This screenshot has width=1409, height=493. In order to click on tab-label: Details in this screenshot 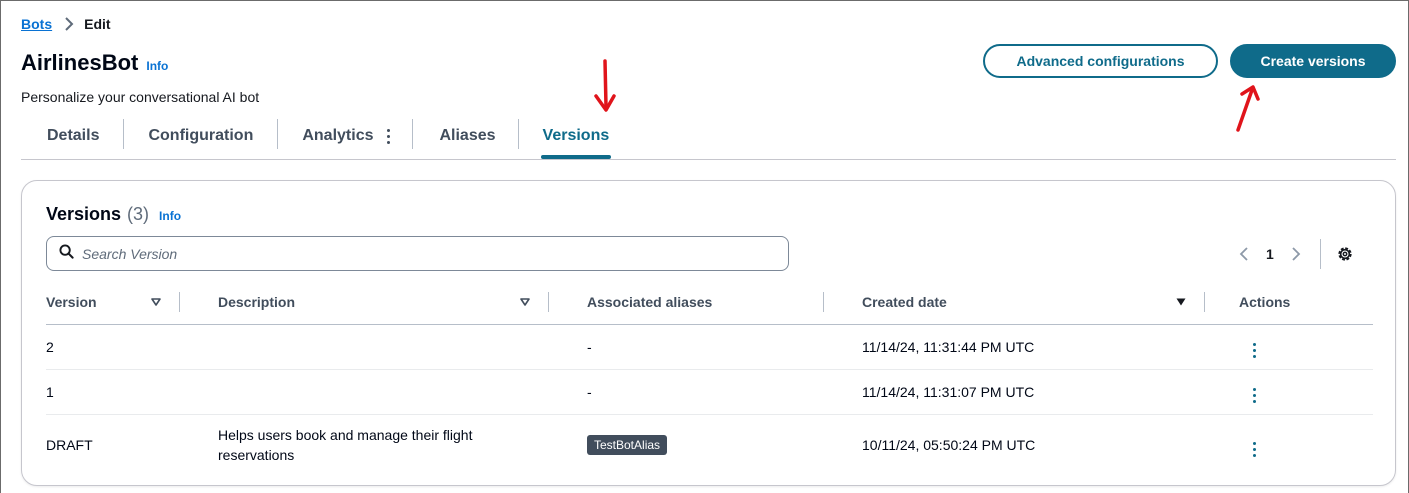, I will do `click(73, 135)`.